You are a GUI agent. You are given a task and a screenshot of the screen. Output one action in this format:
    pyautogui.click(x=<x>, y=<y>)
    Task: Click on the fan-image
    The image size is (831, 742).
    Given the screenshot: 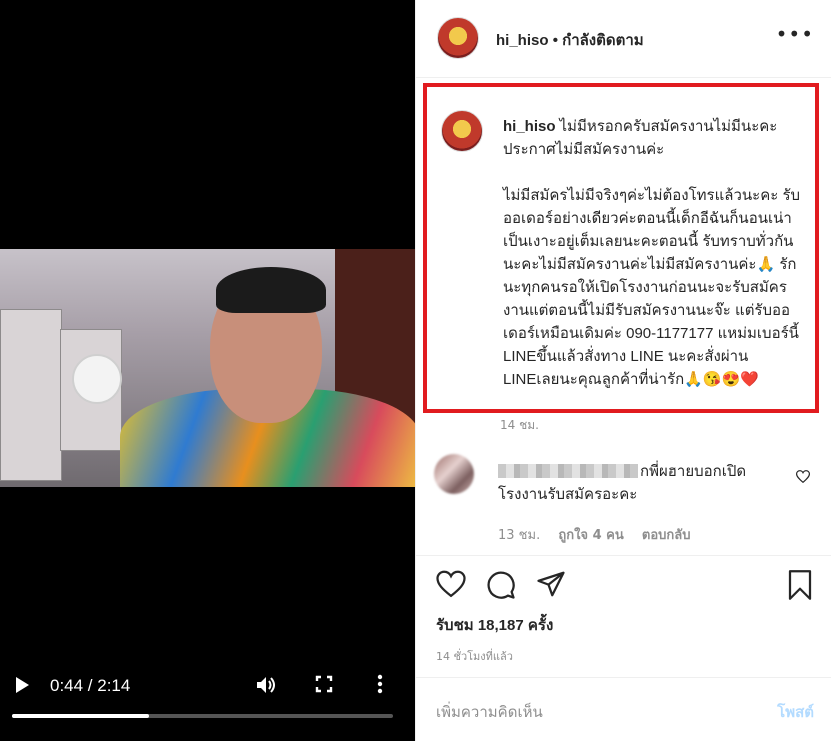 What is the action you would take?
    pyautogui.click(x=97, y=379)
    